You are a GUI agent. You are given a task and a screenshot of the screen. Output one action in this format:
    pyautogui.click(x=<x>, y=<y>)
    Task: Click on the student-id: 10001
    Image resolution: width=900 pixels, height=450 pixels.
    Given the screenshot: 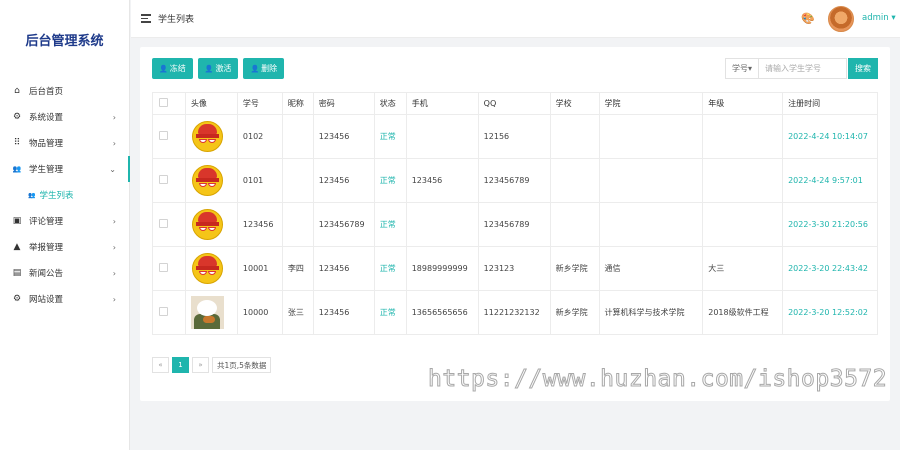 What is the action you would take?
    pyautogui.click(x=259, y=268)
    